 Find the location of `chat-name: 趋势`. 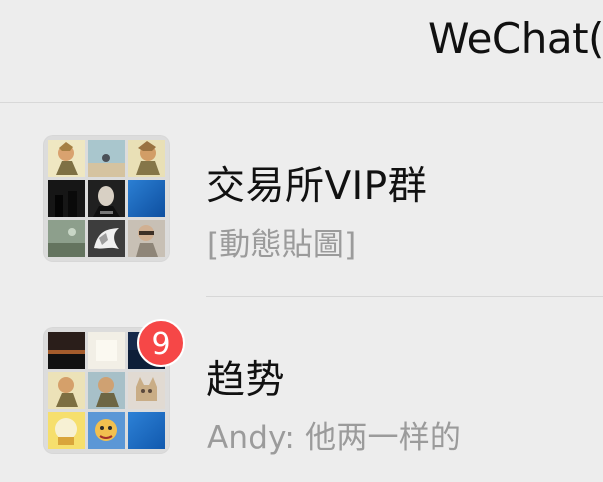

chat-name: 趋势 is located at coordinates (246, 380).